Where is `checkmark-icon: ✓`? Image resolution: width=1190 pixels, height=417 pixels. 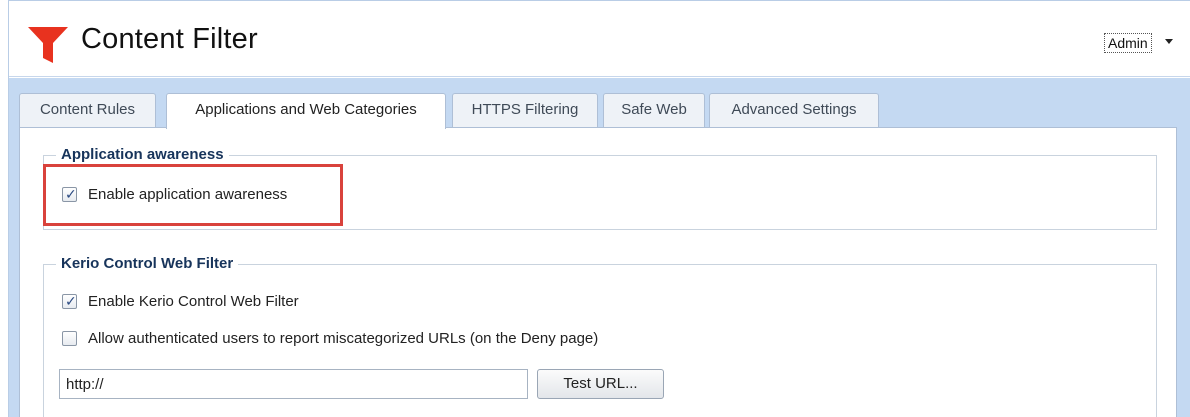 checkmark-icon: ✓ is located at coordinates (71, 301).